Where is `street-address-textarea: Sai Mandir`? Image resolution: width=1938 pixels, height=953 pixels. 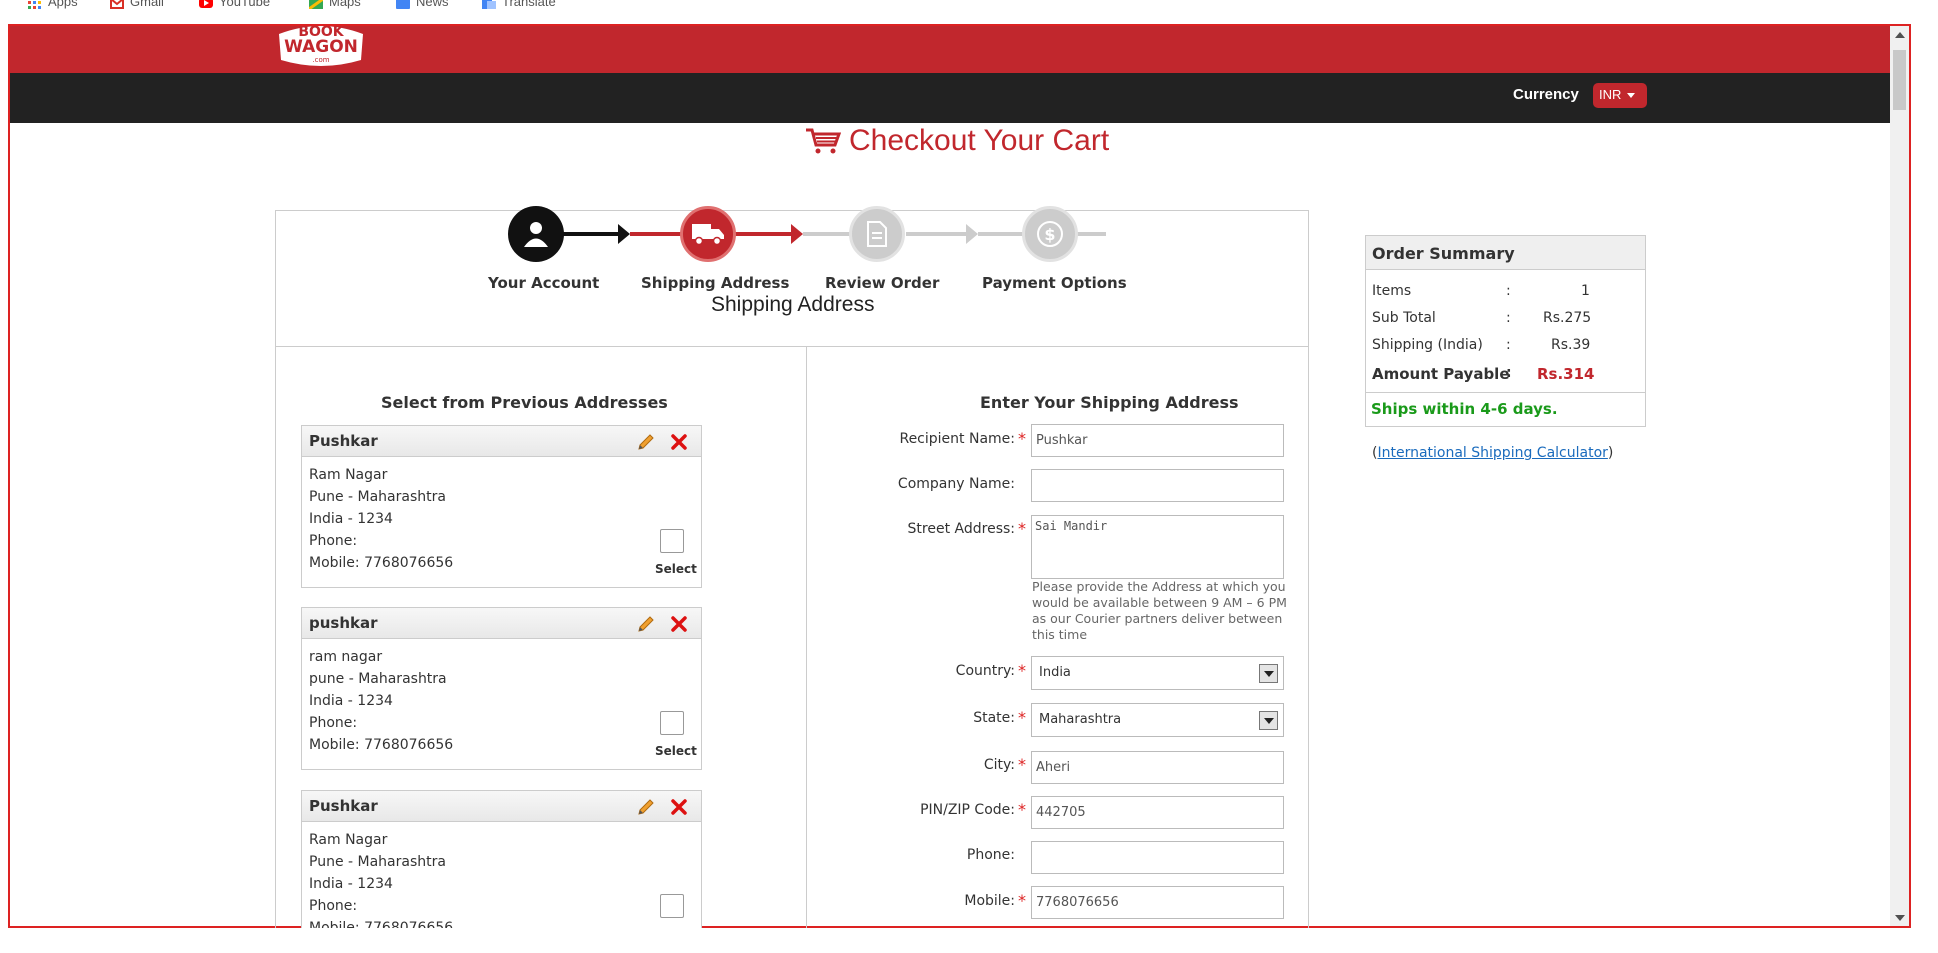
street-address-textarea: Sai Mandir is located at coordinates (1157, 547).